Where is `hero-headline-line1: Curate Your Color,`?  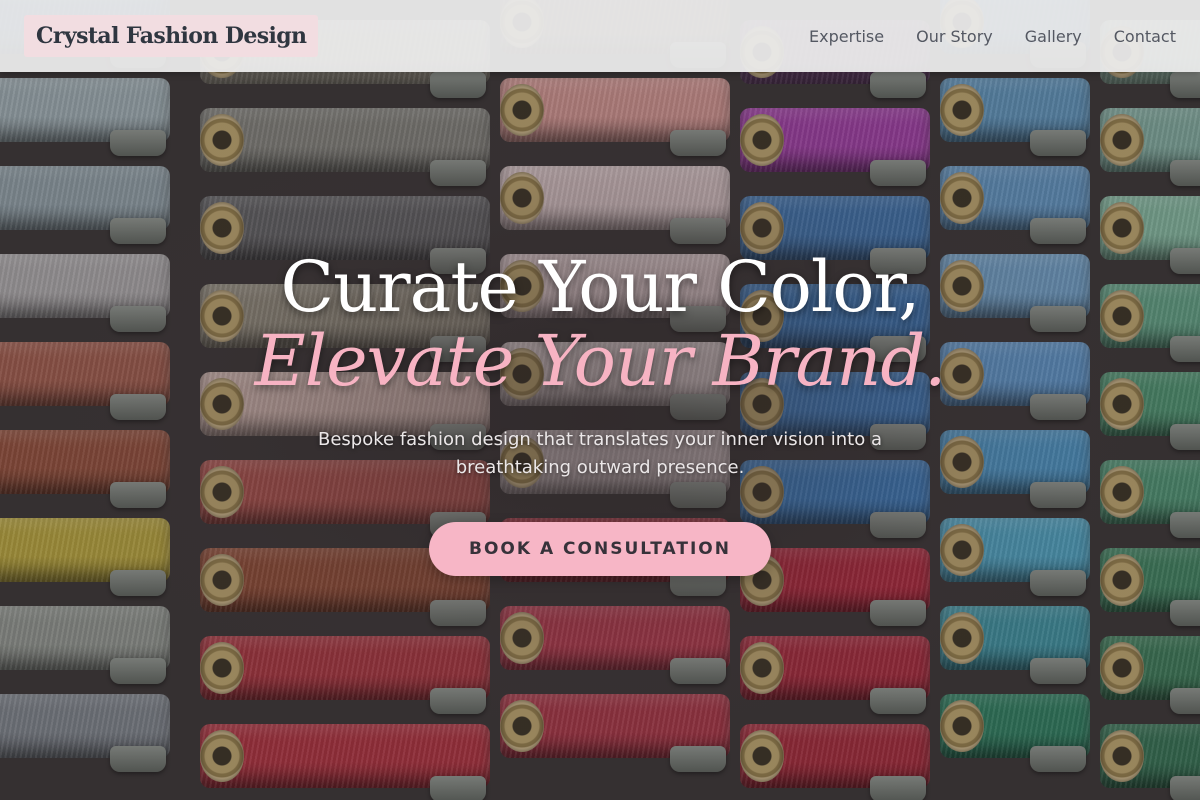
hero-headline-line1: Curate Your Color, is located at coordinates (600, 287).